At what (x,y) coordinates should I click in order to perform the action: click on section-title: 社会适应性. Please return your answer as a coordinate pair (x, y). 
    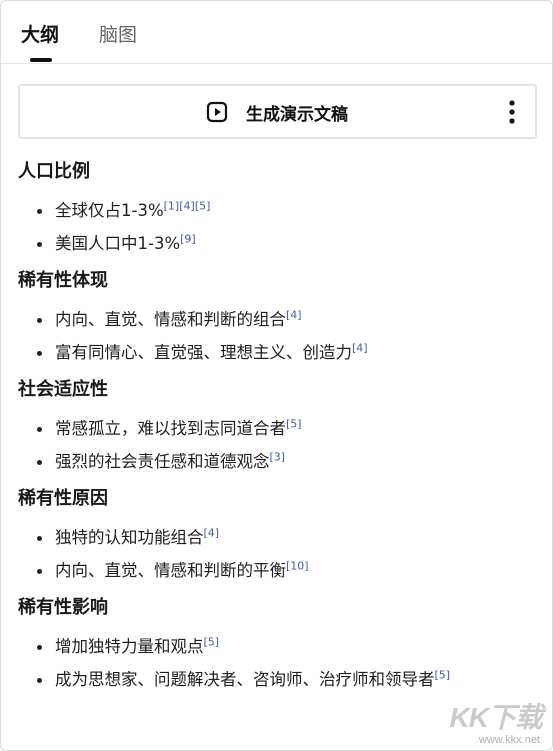
    Looking at the image, I should click on (63, 389).